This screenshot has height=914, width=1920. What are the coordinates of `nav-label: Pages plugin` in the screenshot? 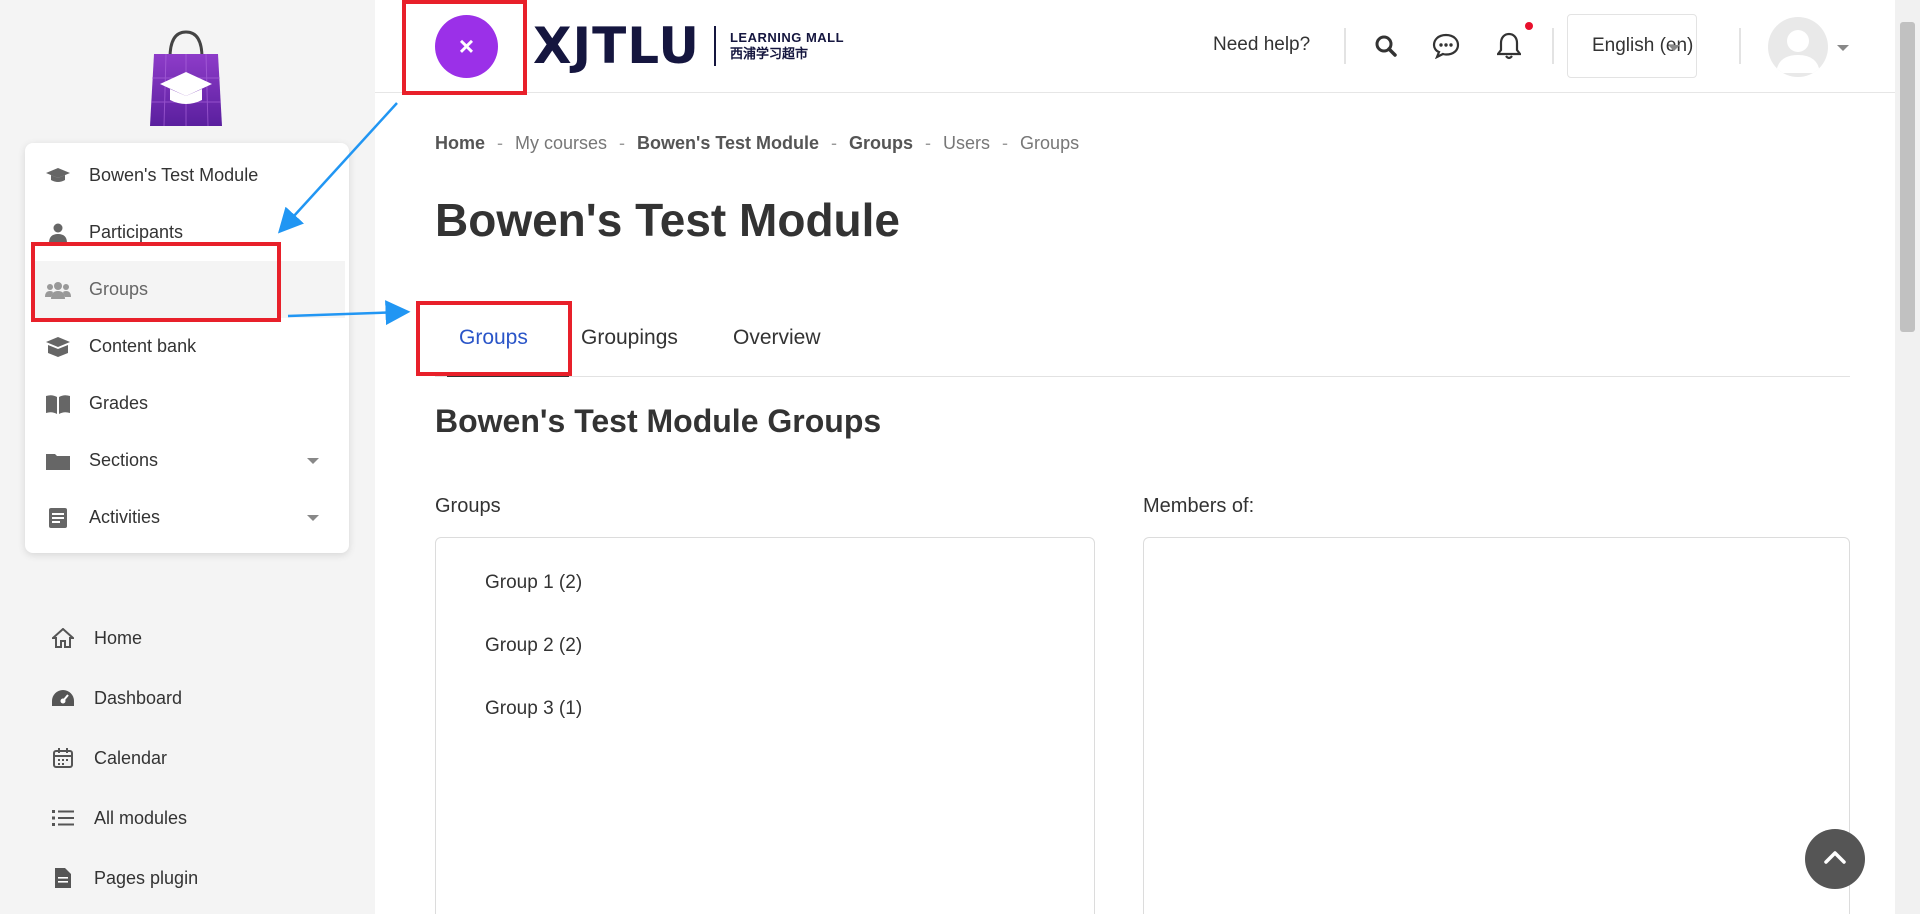 It's located at (146, 877).